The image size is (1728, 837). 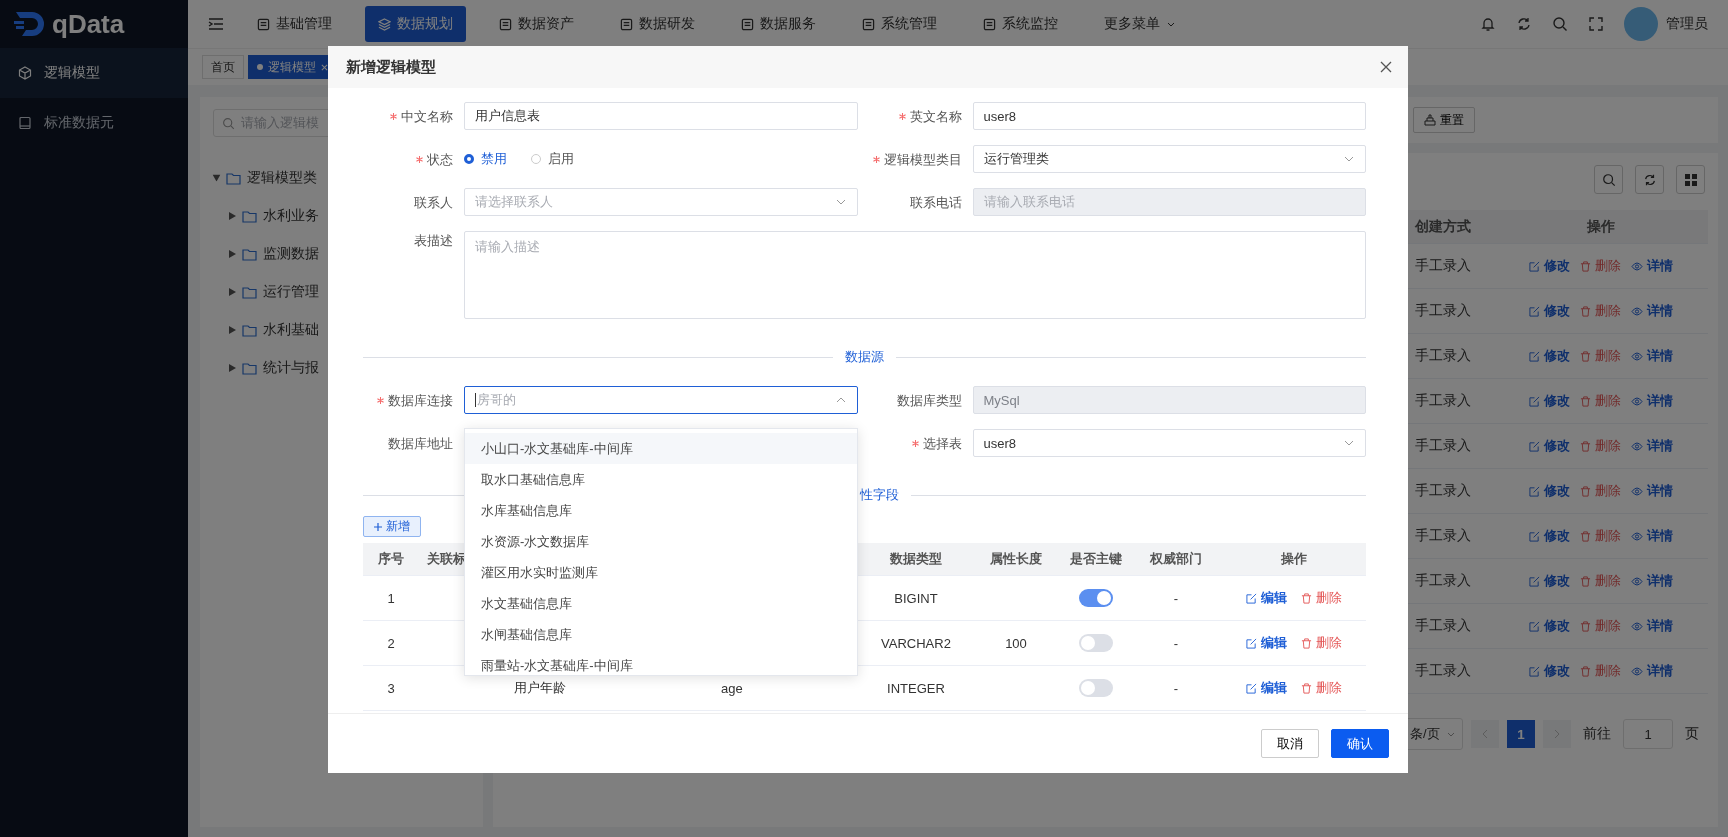 What do you see at coordinates (1560, 24) in the screenshot?
I see `search-icon` at bounding box center [1560, 24].